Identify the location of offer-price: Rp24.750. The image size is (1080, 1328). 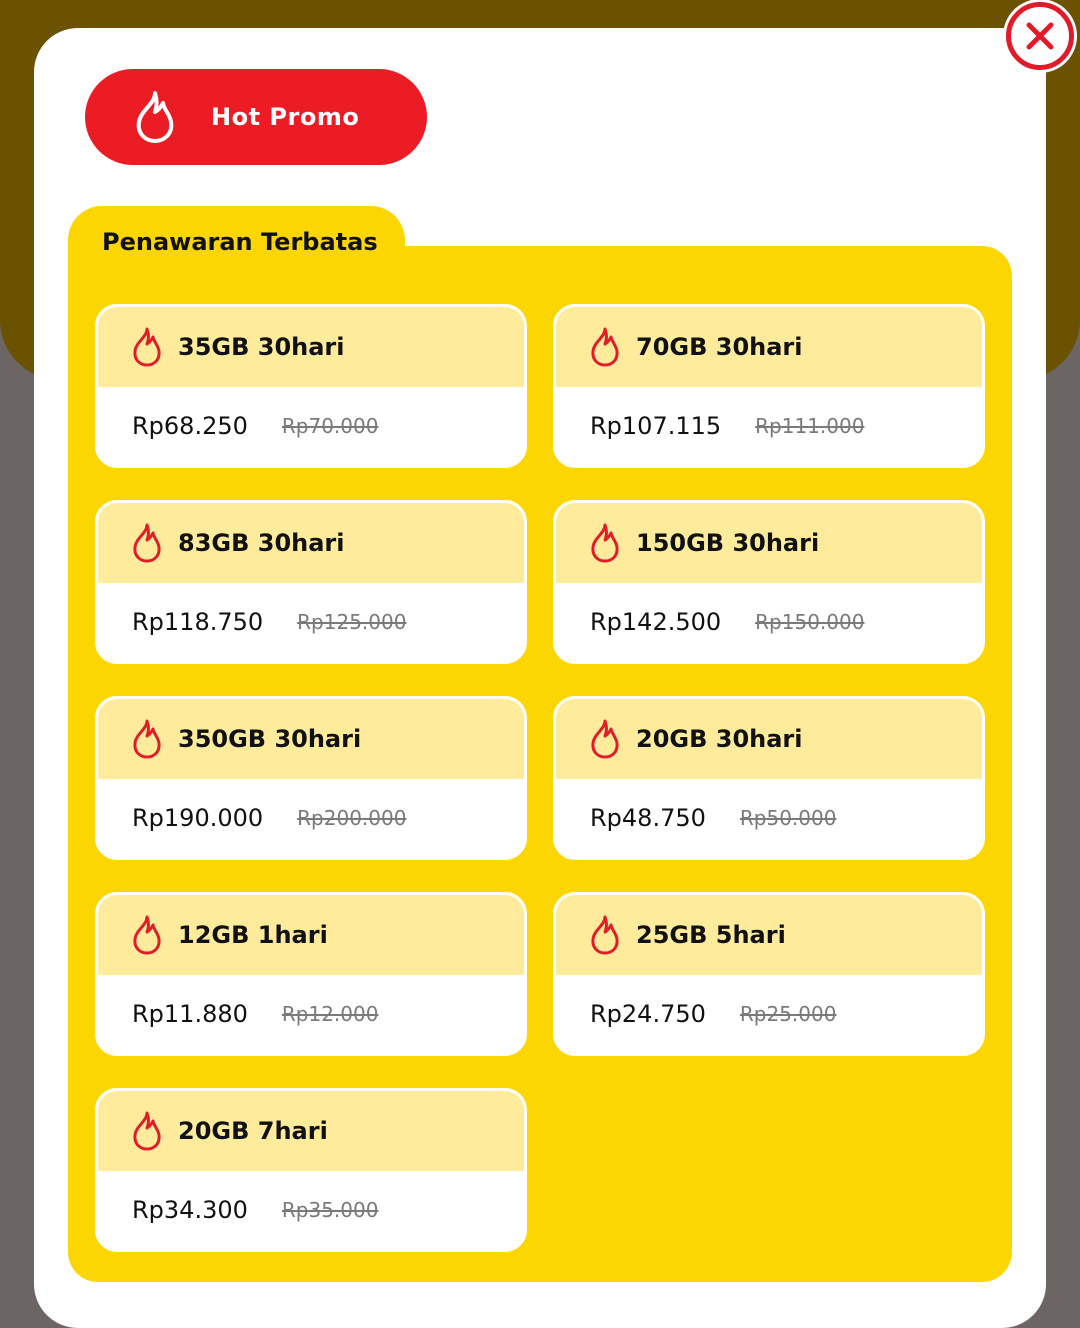
(648, 1014).